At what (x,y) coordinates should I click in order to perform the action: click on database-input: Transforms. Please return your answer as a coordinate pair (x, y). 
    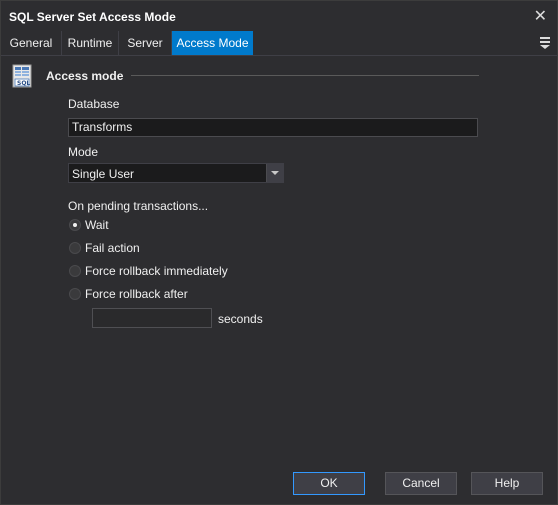
    Looking at the image, I should click on (273, 127).